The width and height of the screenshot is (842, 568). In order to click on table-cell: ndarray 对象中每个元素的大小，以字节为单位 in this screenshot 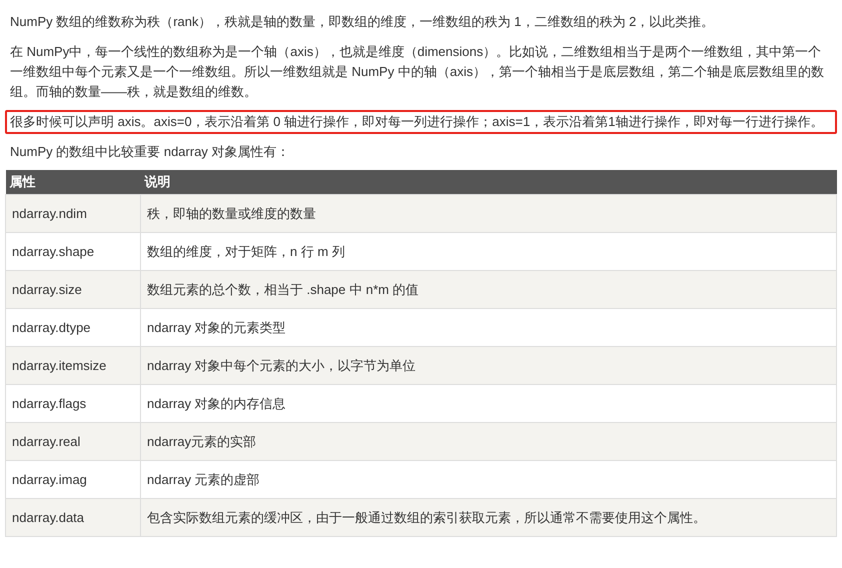, I will do `click(488, 365)`.